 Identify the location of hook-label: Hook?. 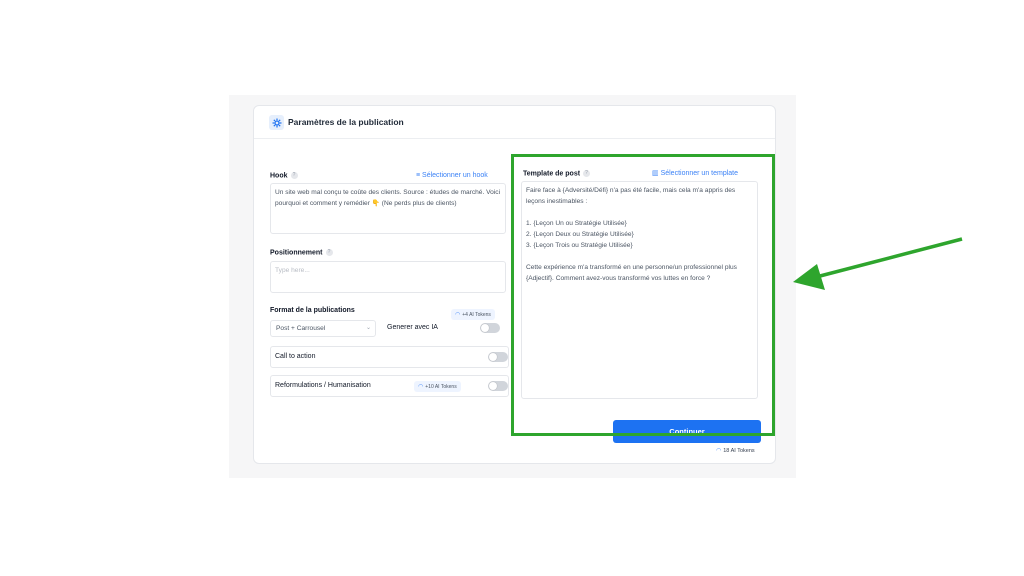
(284, 175).